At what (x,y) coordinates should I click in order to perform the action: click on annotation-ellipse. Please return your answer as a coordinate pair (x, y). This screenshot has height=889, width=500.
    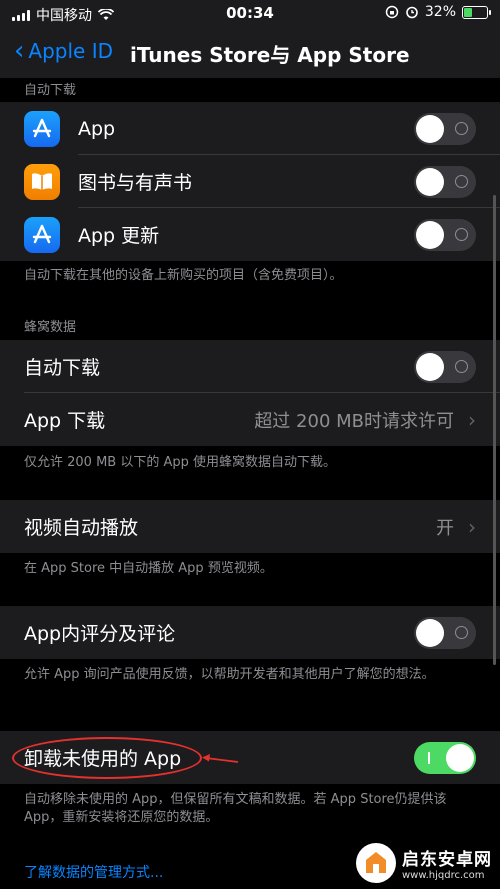
    Looking at the image, I should click on (107, 758).